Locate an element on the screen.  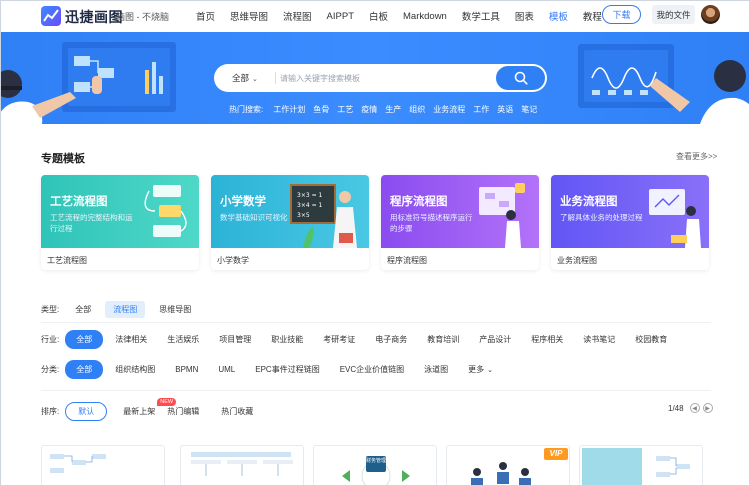
logo-icon is located at coordinates (51, 16).